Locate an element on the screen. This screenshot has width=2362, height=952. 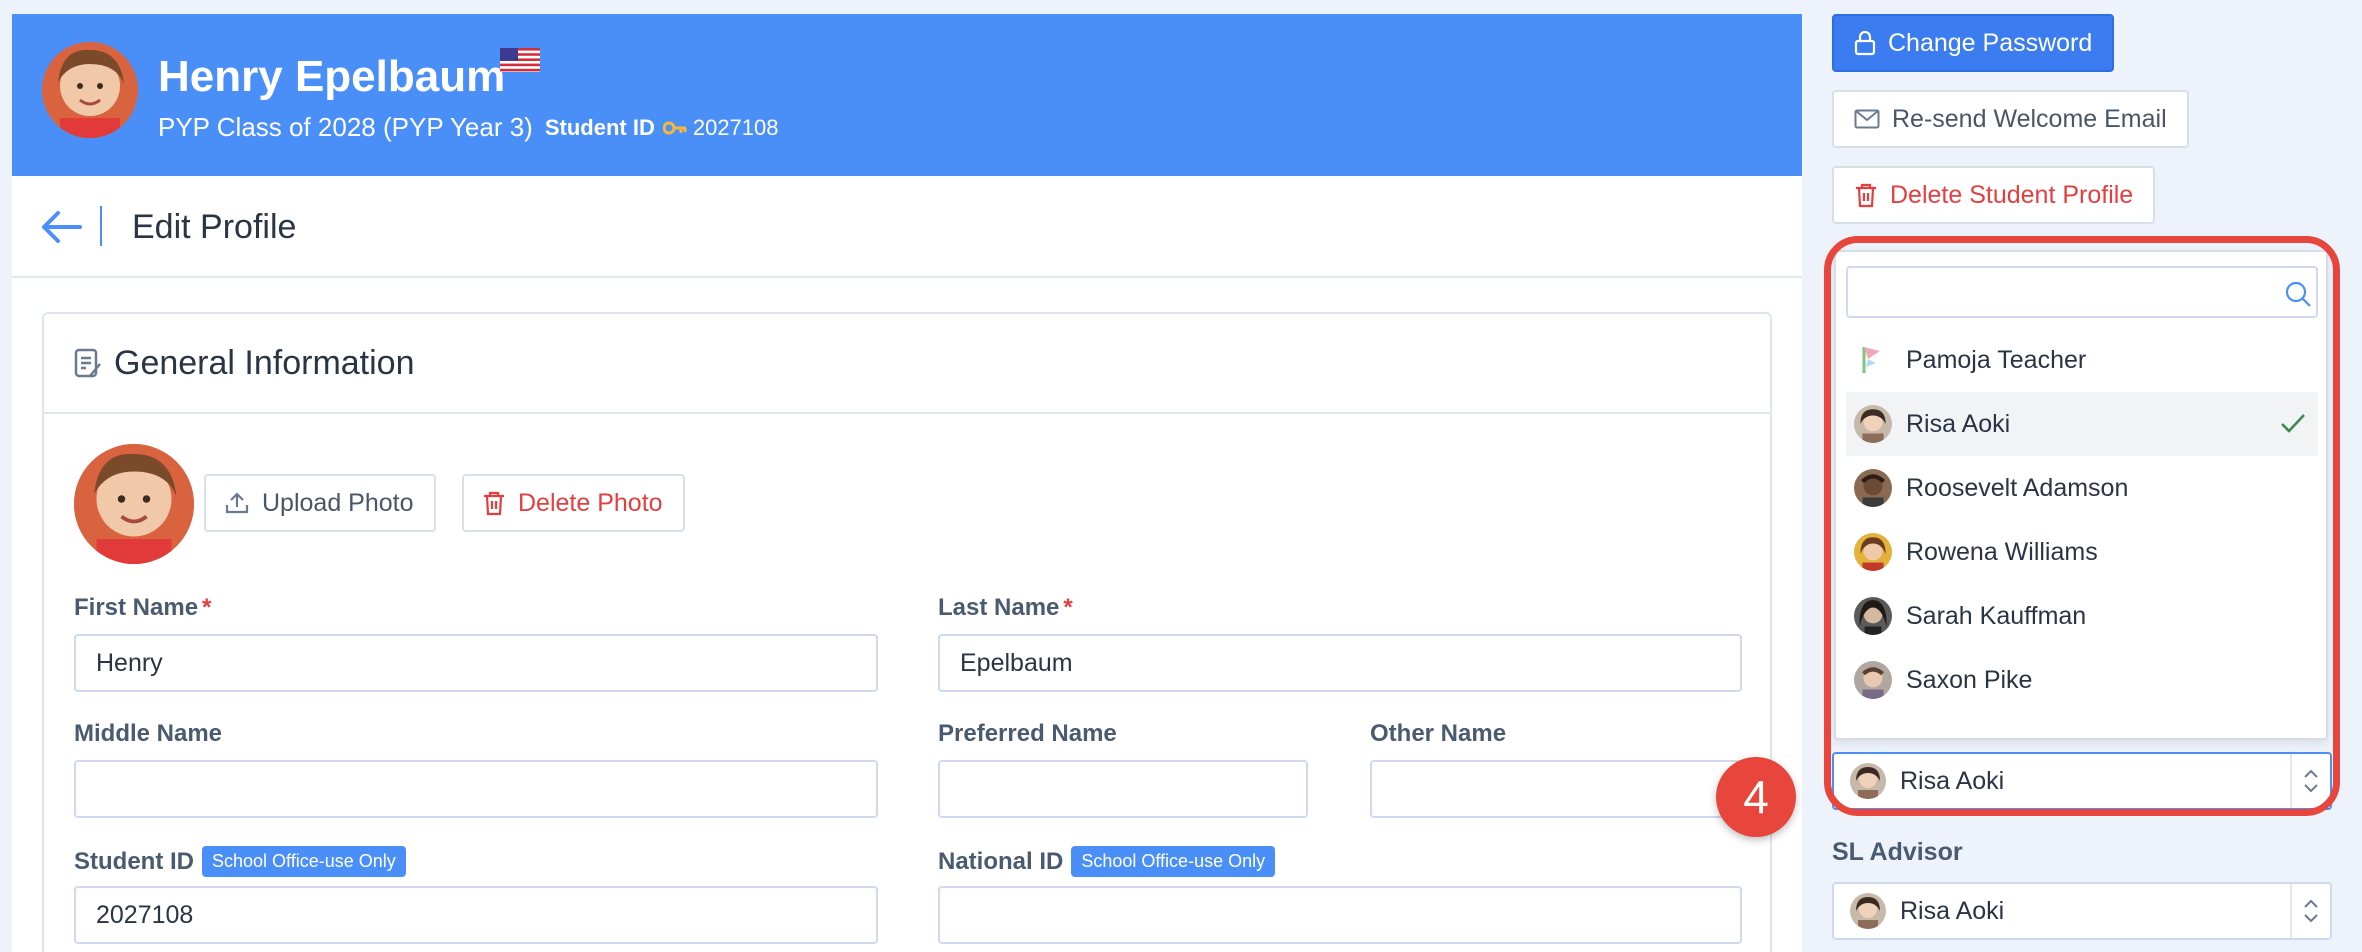
student-name: Henry Epelbaum is located at coordinates (332, 76).